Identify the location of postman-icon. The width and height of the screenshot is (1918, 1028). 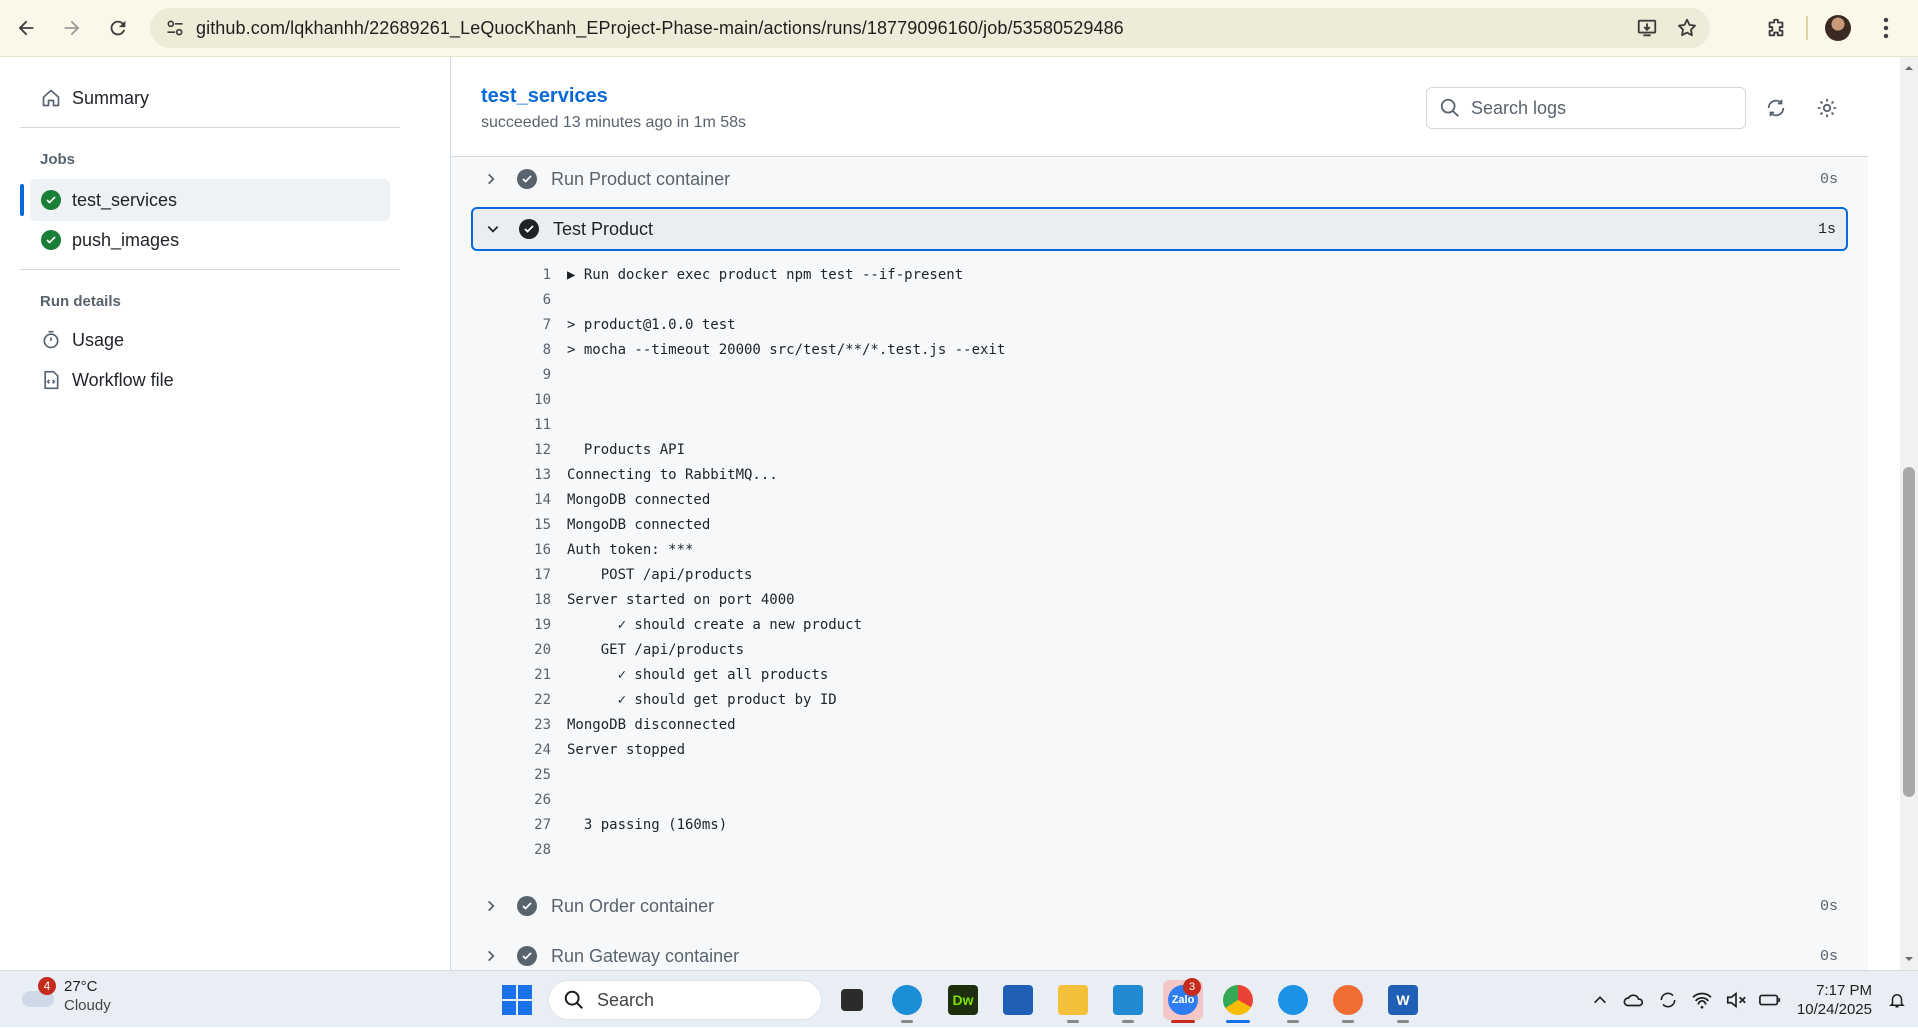
(1348, 1001).